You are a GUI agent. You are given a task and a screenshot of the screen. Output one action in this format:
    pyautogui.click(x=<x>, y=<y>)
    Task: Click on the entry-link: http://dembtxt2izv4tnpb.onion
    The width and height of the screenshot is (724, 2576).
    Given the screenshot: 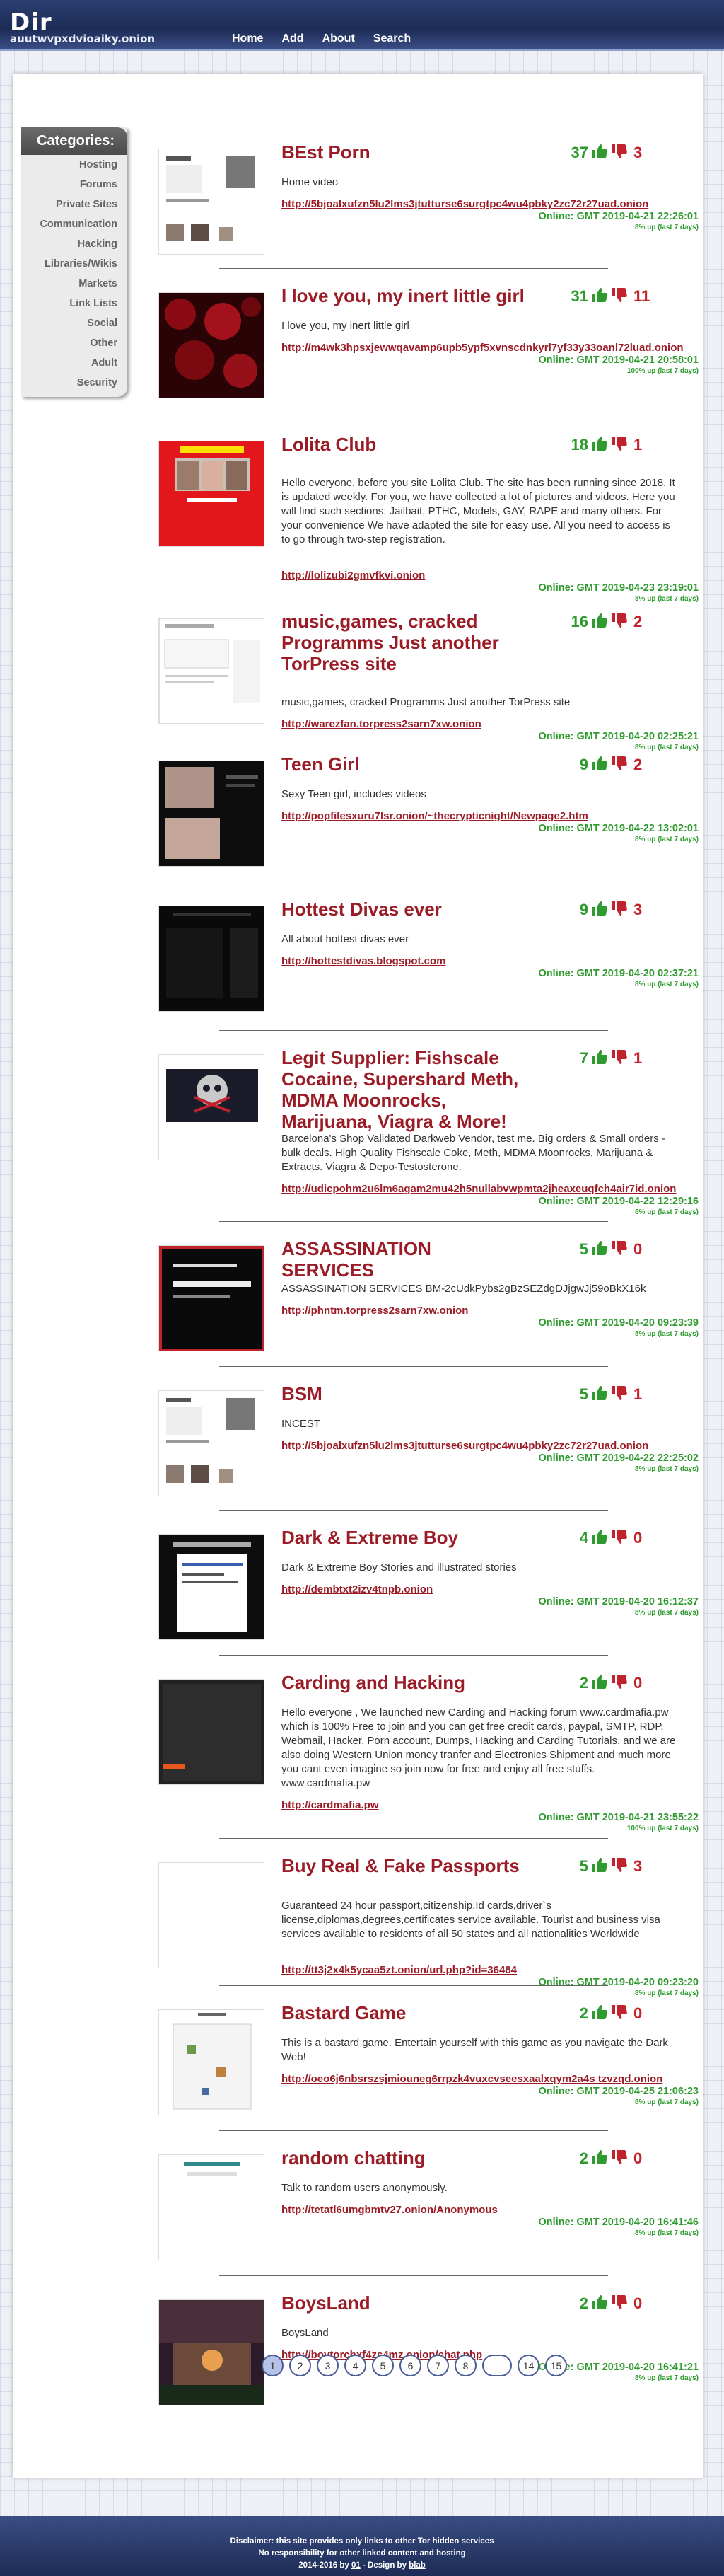 What is the action you would take?
    pyautogui.click(x=357, y=1589)
    